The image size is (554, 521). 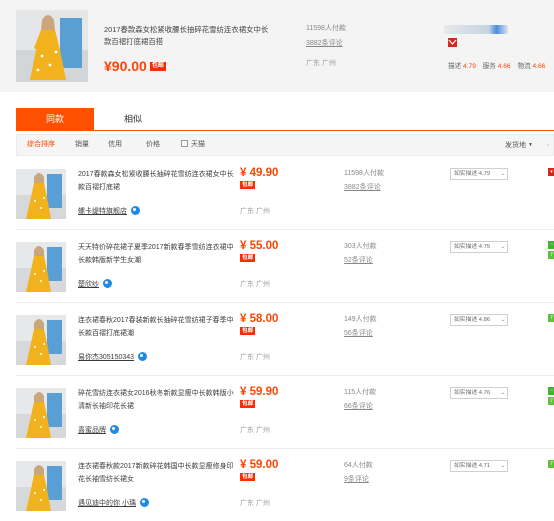 I want to click on sales-count: 64人付款, so click(x=358, y=465).